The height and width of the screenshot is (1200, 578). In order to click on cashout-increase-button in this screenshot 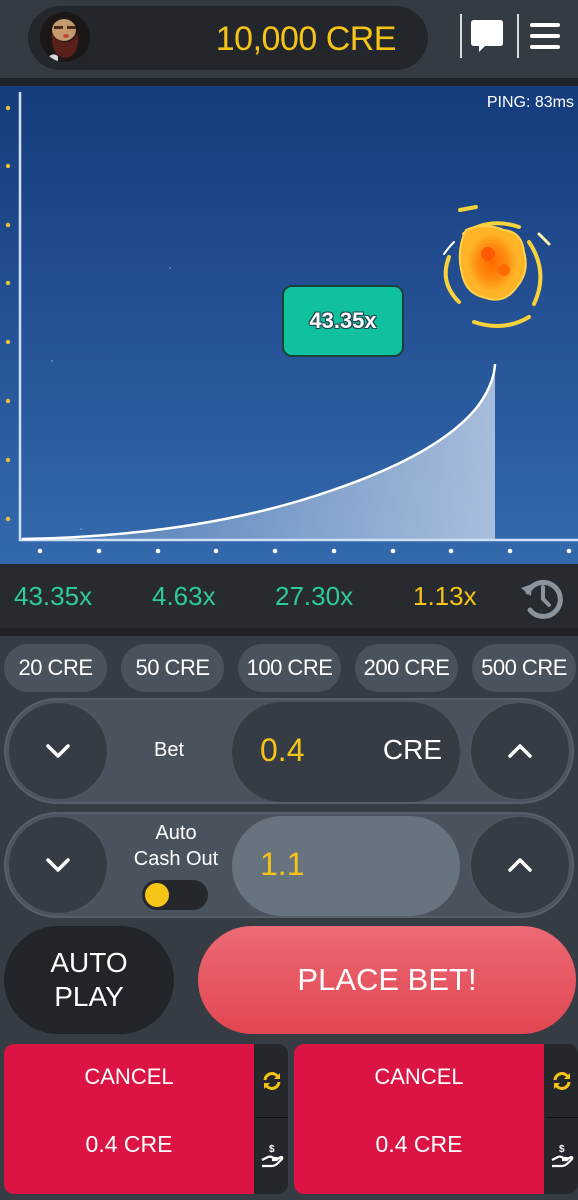, I will do `click(520, 865)`.